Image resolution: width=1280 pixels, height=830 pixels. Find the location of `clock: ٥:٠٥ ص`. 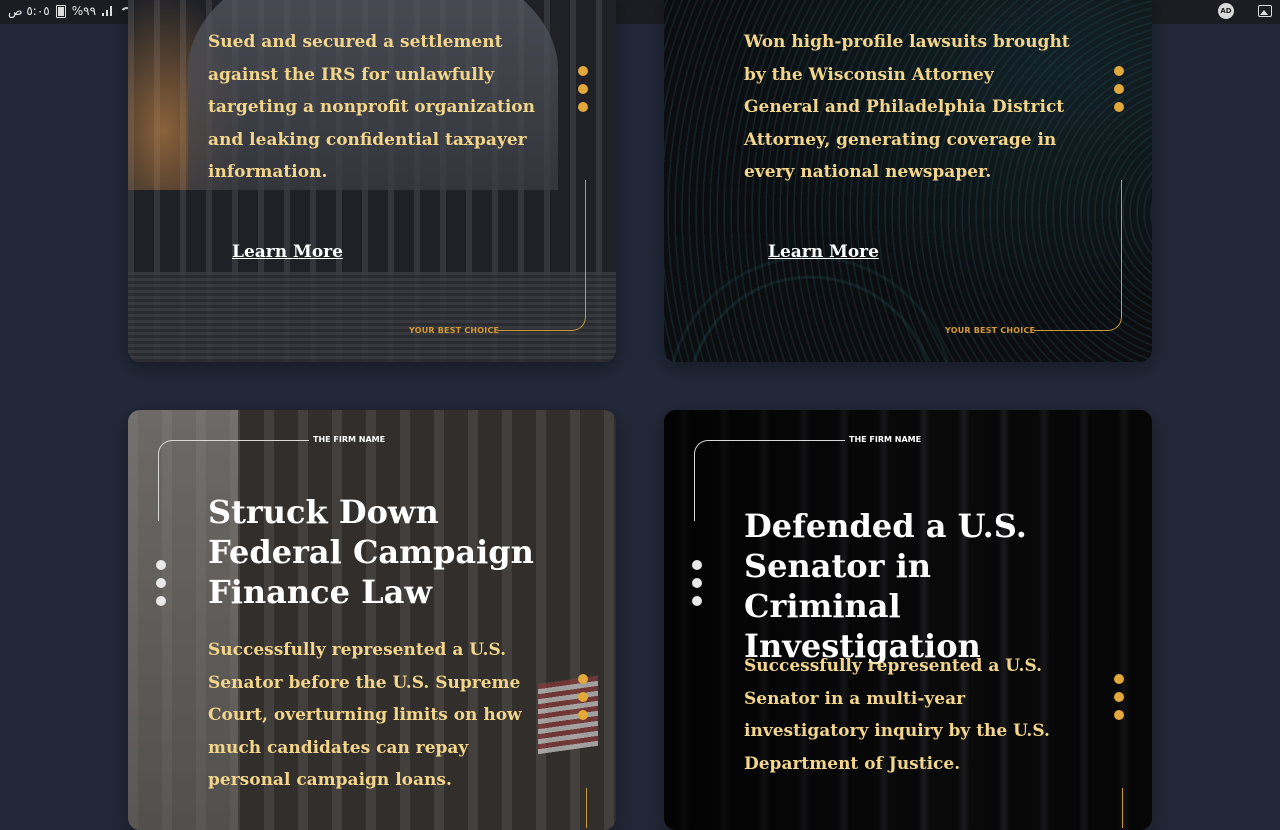

clock: ٥:٠٥ ص is located at coordinates (29, 11).